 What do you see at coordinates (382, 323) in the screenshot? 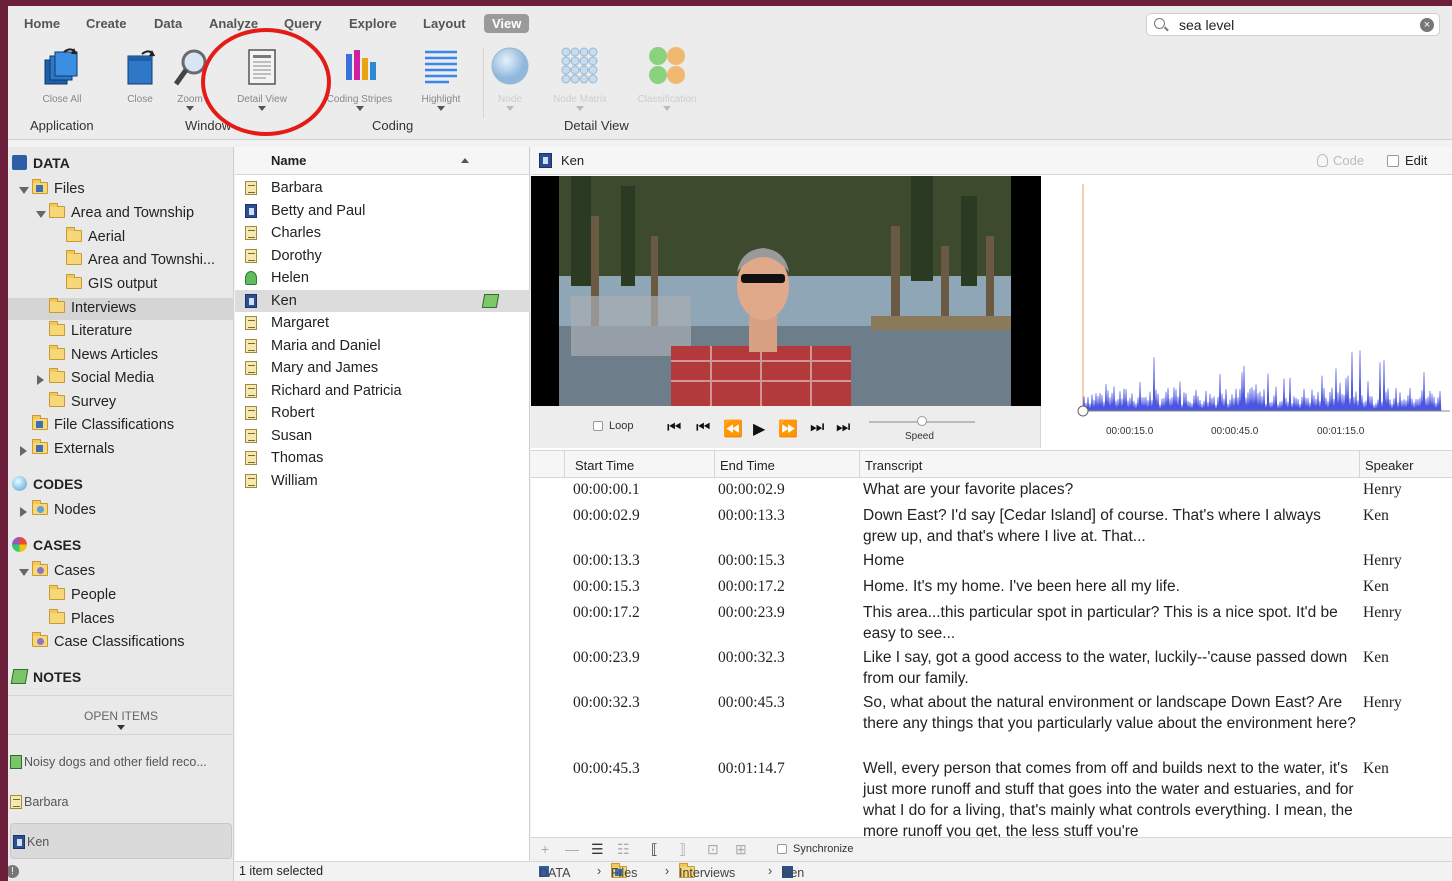
I see `list-item: Margaret` at bounding box center [382, 323].